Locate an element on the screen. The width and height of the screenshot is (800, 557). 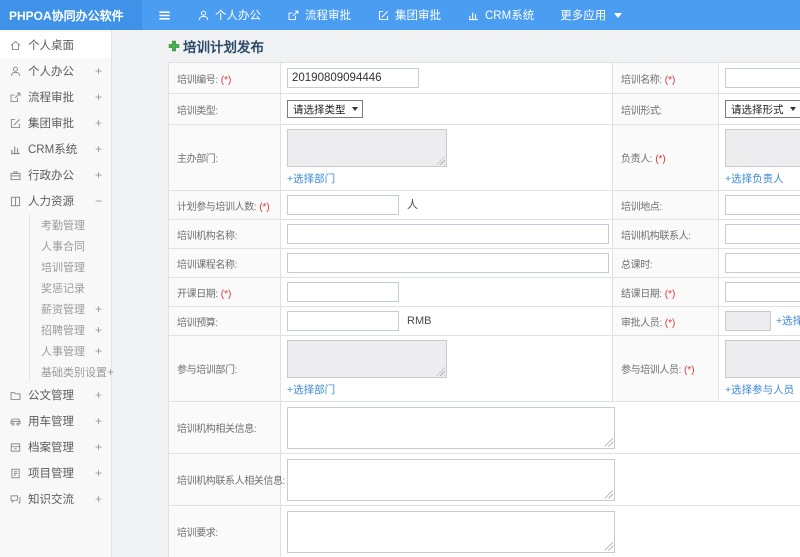
sidebar-subitem: 培训管理 is located at coordinates (70, 266).